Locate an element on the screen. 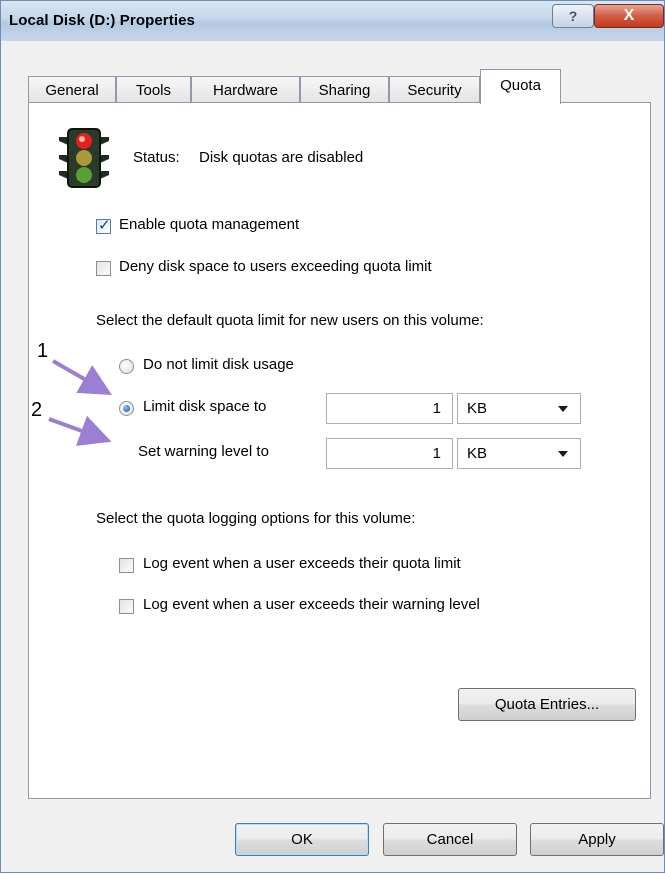 This screenshot has width=665, height=874. tab-quota: Quota is located at coordinates (520, 86).